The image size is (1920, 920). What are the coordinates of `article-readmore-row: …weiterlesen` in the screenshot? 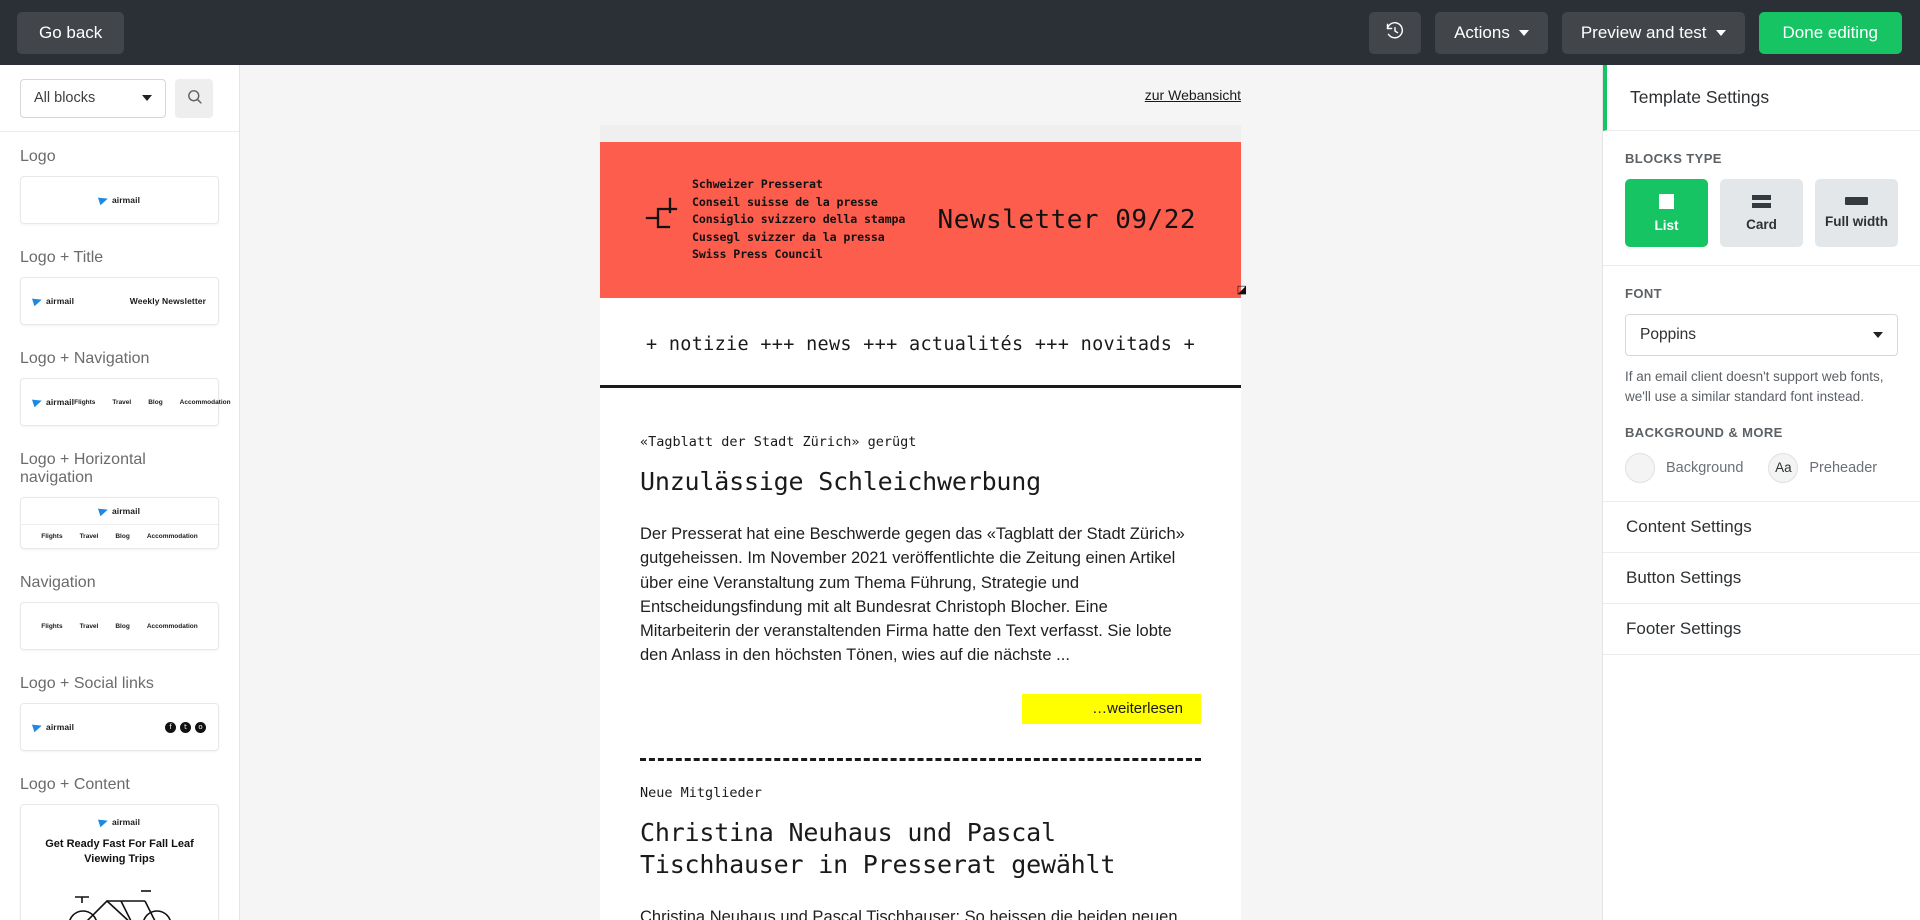 It's located at (920, 708).